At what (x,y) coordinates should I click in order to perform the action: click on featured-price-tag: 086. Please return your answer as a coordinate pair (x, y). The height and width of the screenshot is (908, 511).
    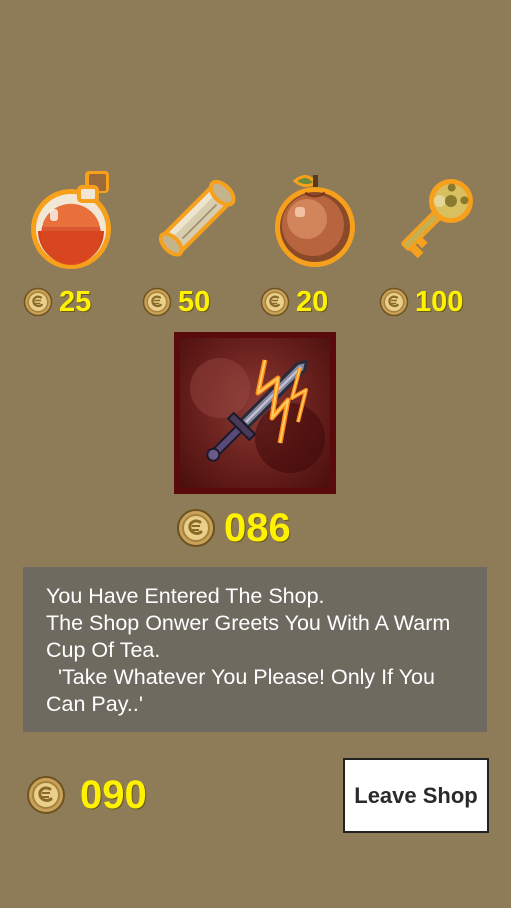
    Looking at the image, I should click on (233, 528).